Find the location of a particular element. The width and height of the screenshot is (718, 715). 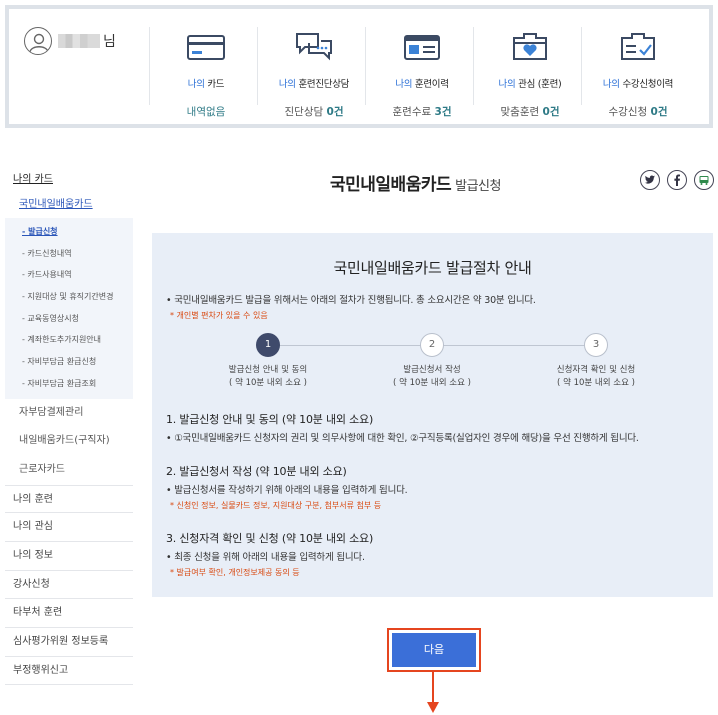

page-title: 국민내일배움카드 발급신청 is located at coordinates (415, 185).